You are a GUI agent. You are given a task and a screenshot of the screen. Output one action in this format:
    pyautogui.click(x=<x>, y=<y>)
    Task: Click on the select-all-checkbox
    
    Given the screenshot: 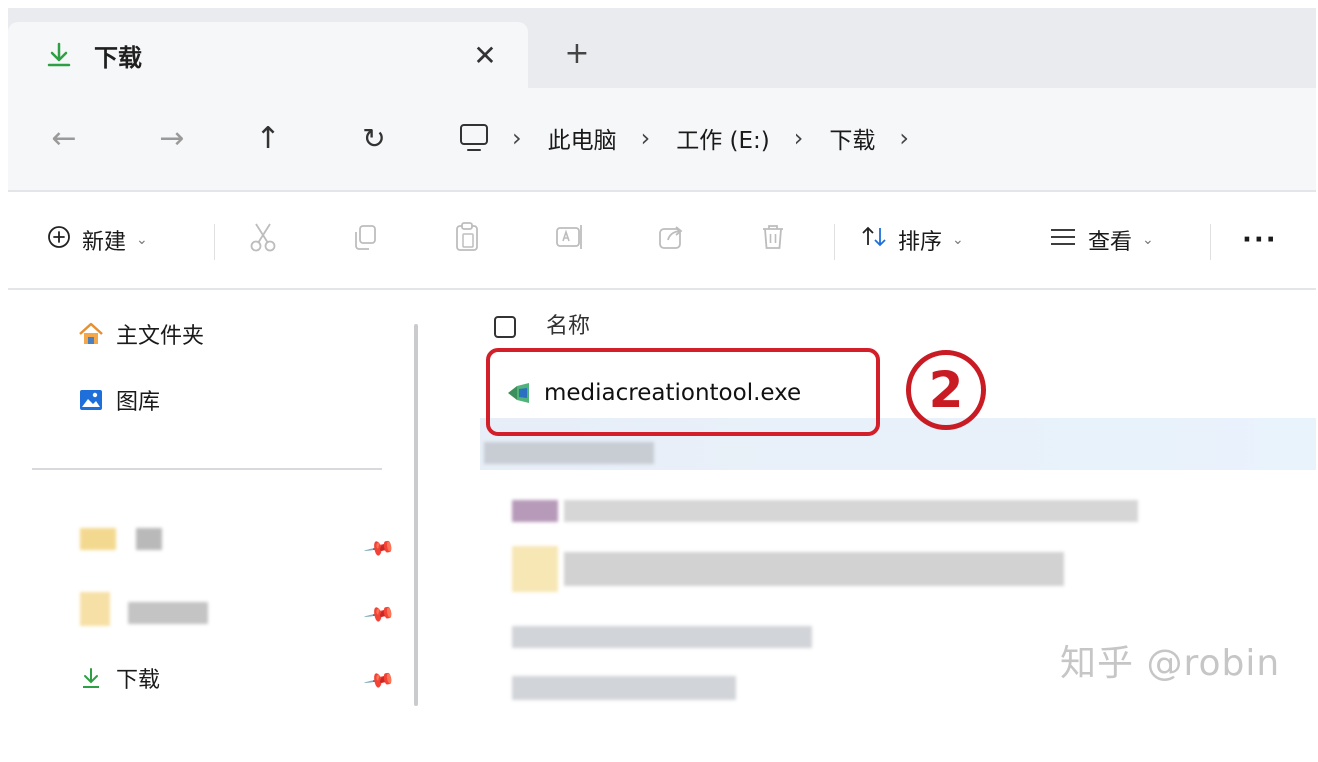 What is the action you would take?
    pyautogui.click(x=505, y=327)
    